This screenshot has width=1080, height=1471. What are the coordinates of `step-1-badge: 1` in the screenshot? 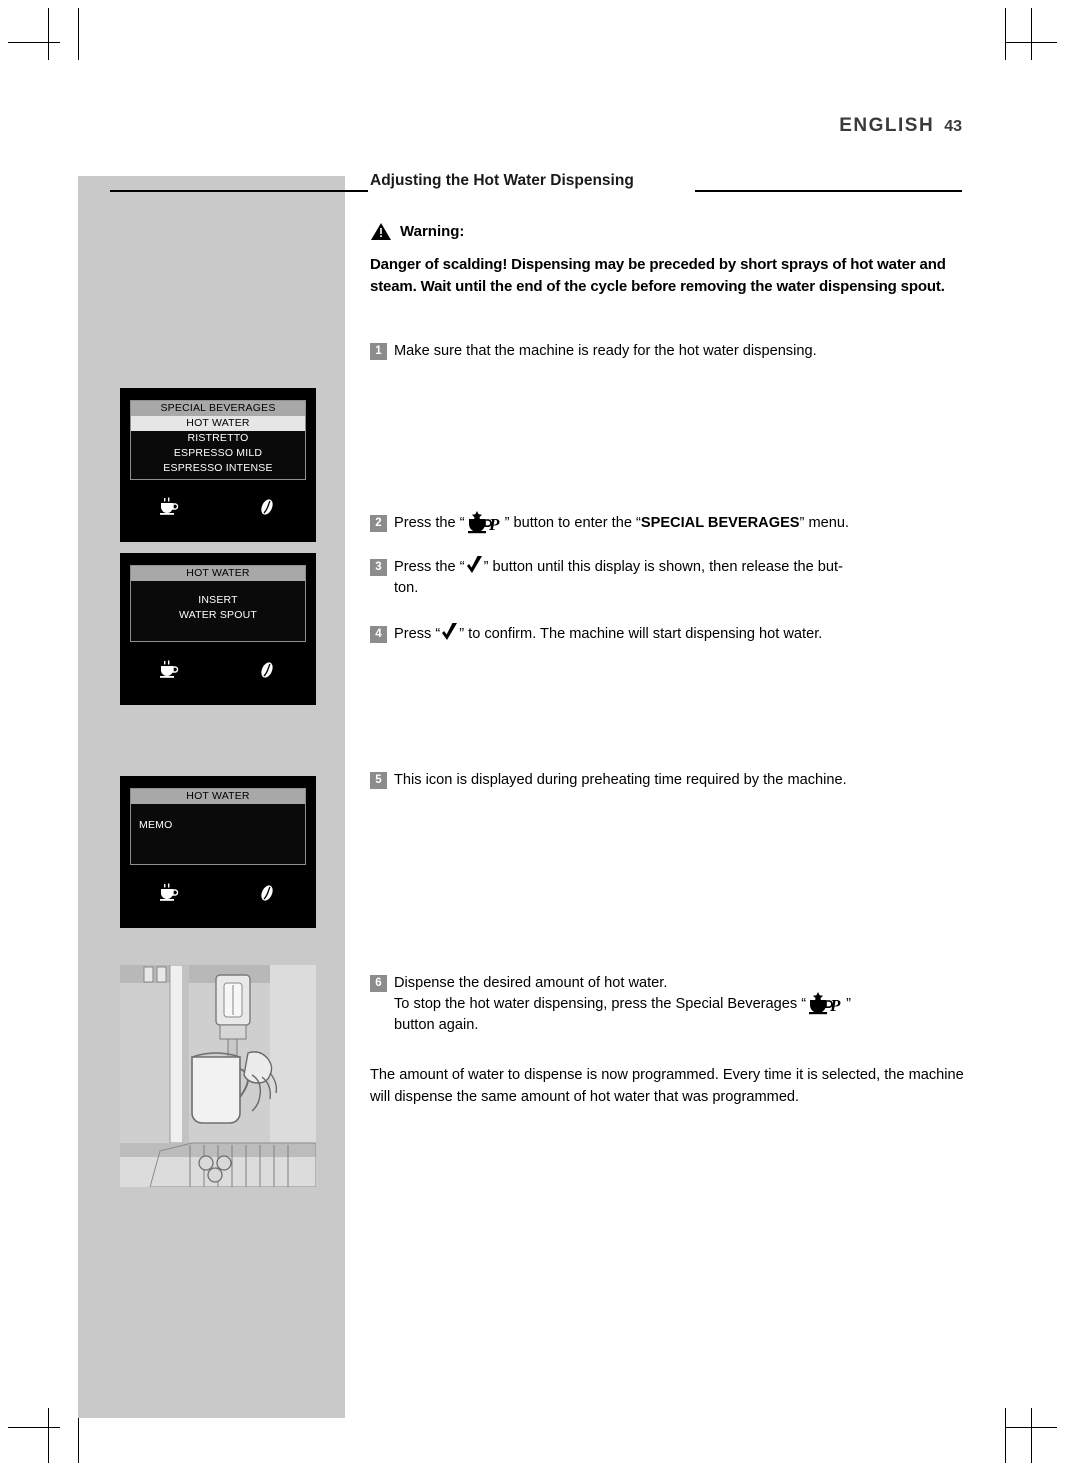 It's located at (378, 351).